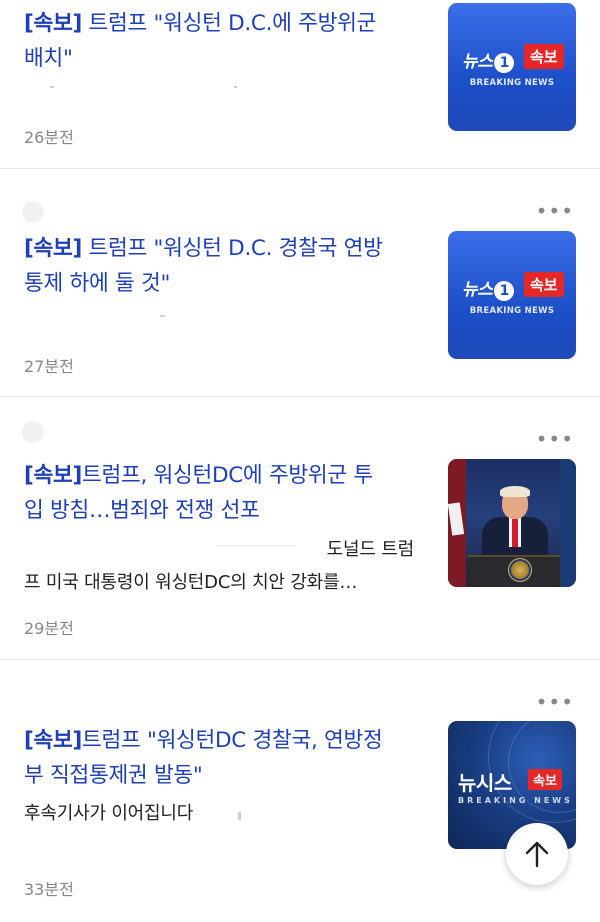  I want to click on article-title: [속보] 트럼프 "워싱턴 D.C. 경찰국 연방 통제 하에 둘 것", so click(224, 266).